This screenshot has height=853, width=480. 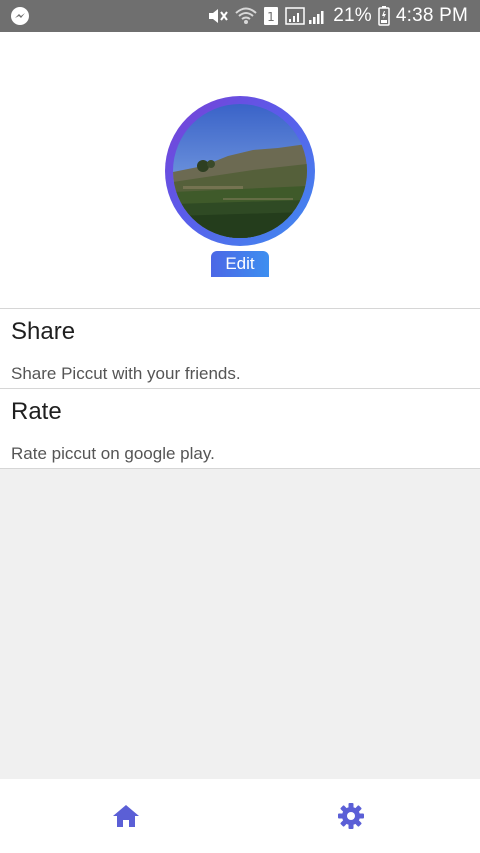 I want to click on battery-icon, so click(x=384, y=16).